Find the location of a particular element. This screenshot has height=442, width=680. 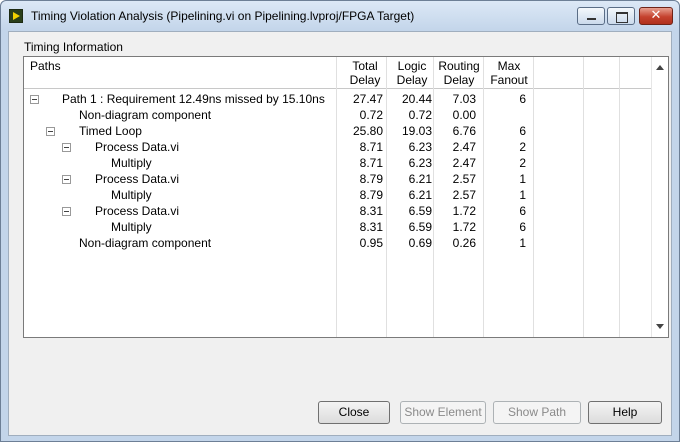

show-path-button: Show Path is located at coordinates (537, 412).